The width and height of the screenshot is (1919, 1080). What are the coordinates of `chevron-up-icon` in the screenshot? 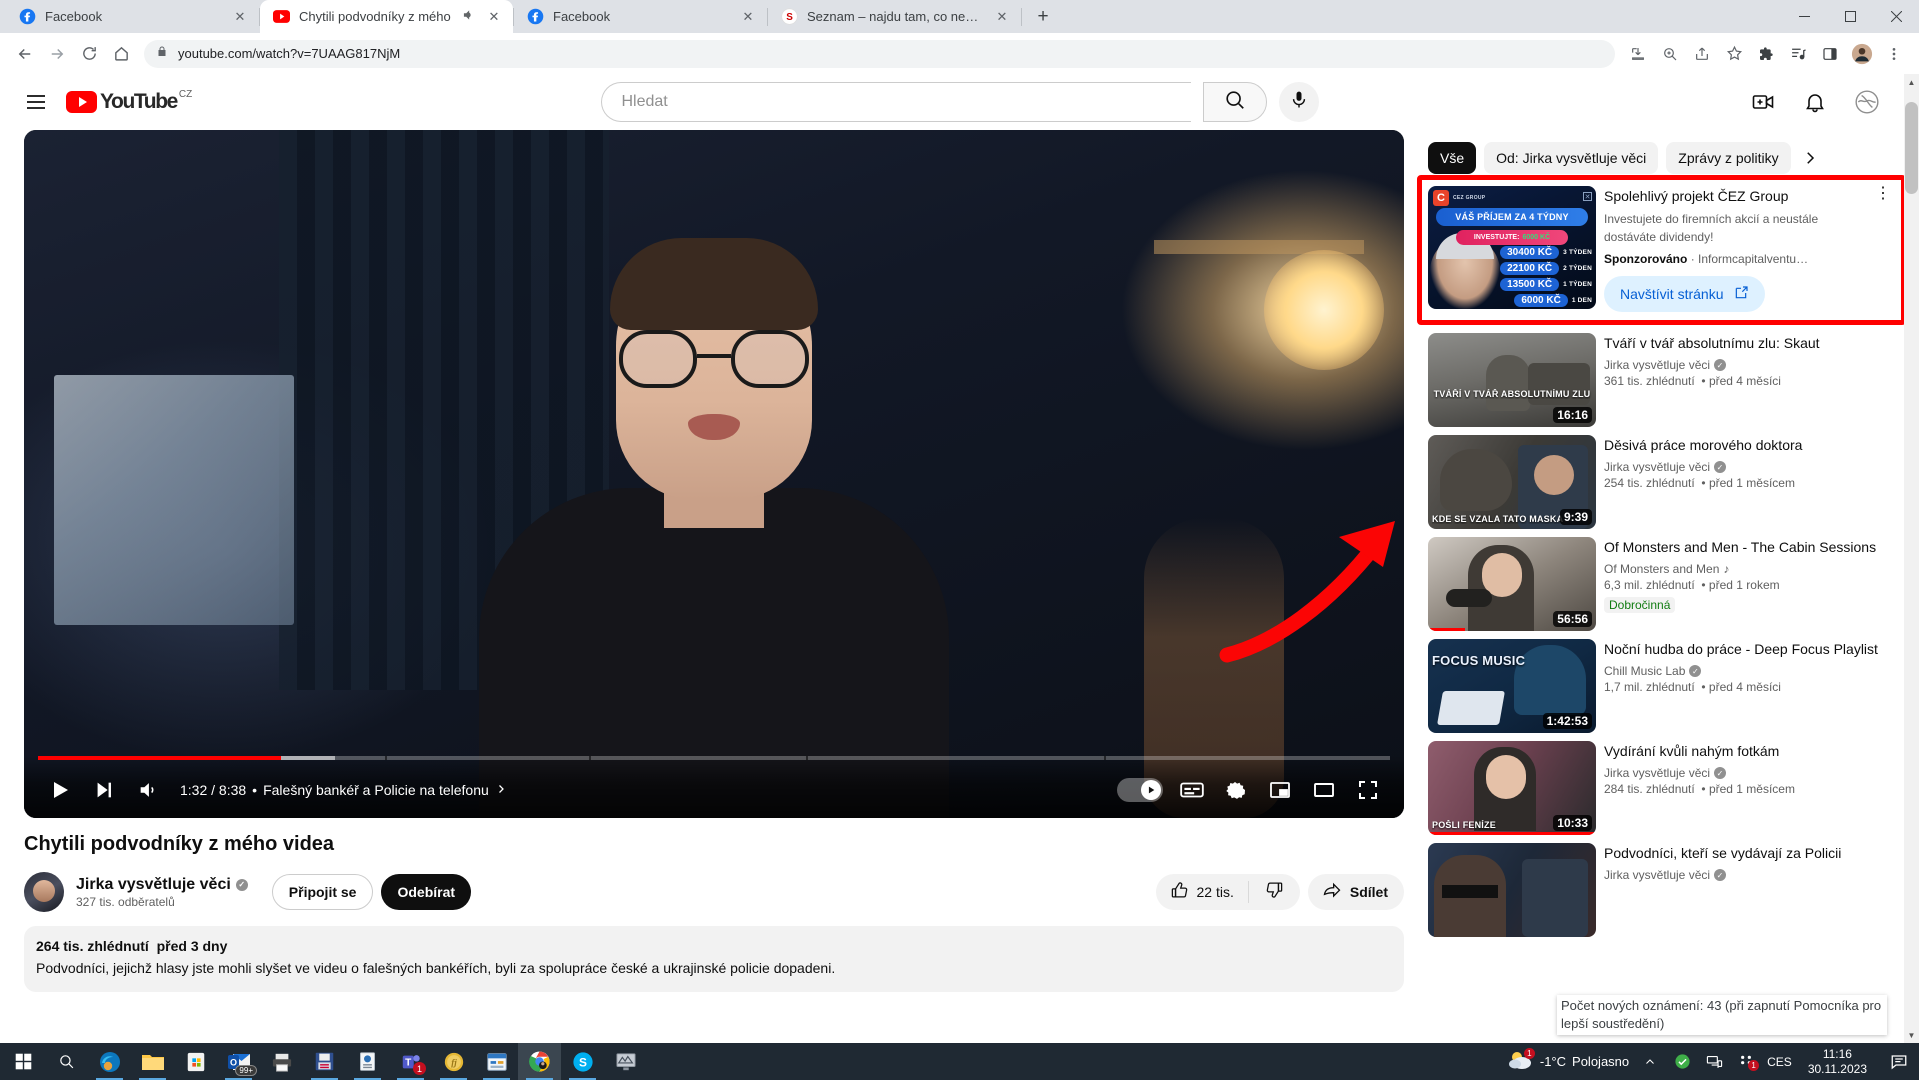 It's located at (1650, 1062).